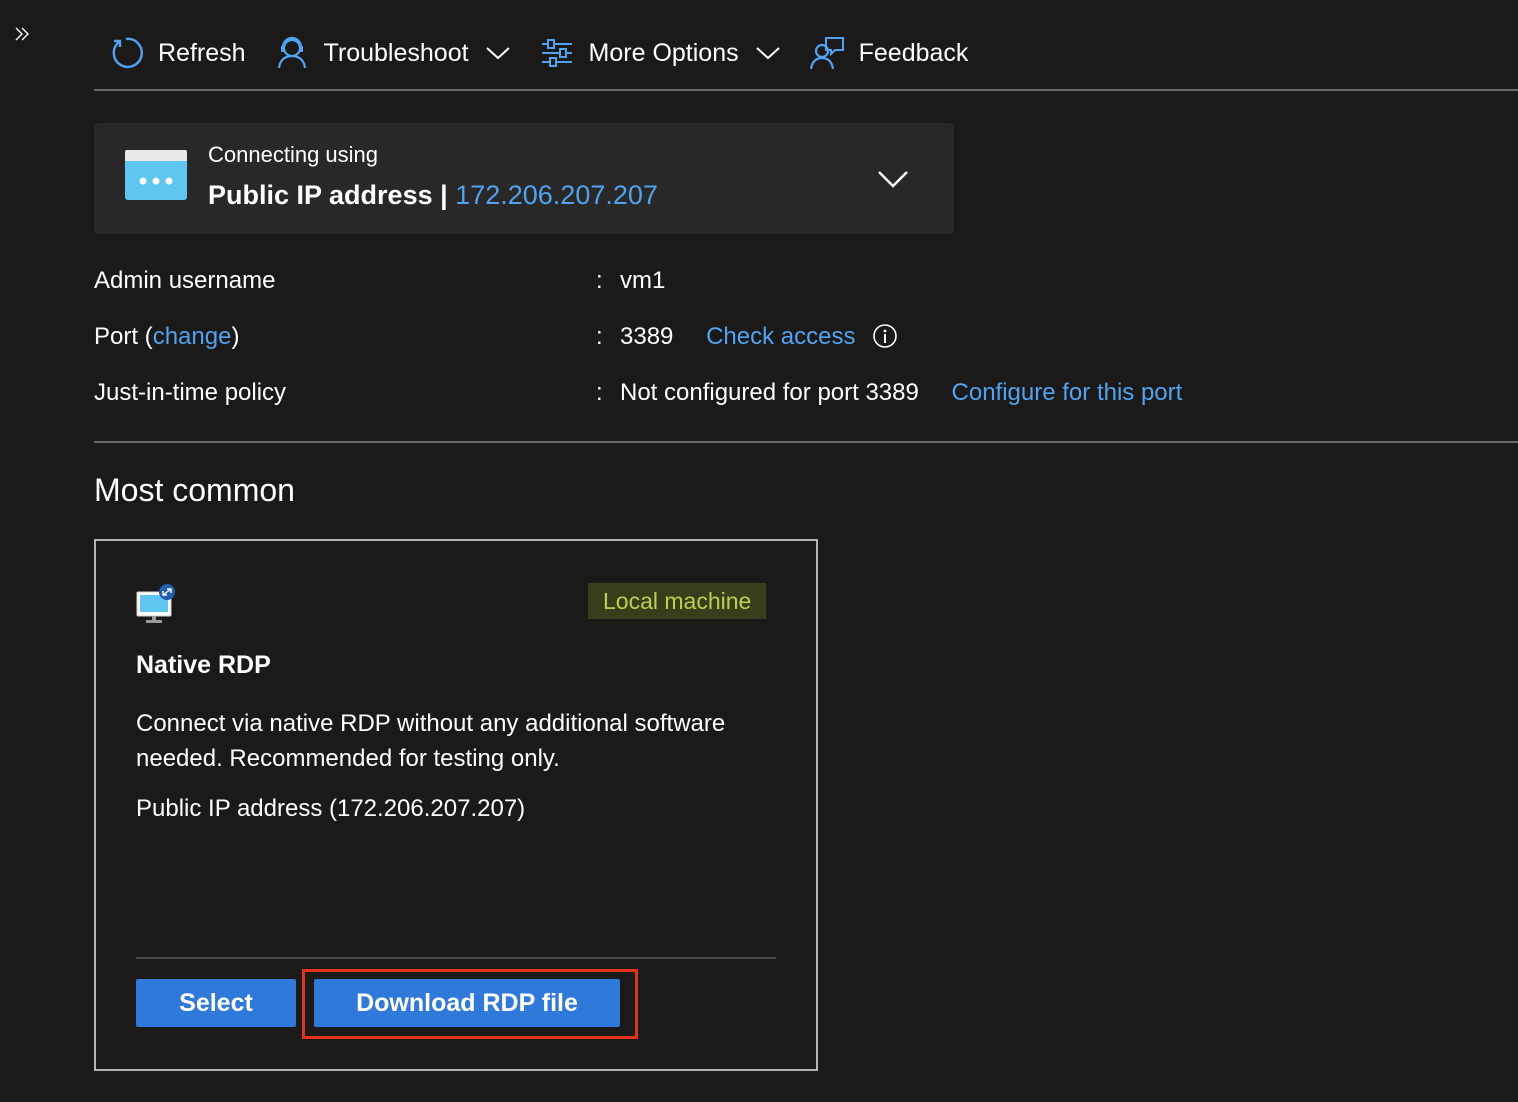 This screenshot has height=1102, width=1518. I want to click on connection-value: Public IP address | 172.206.207.207, so click(433, 195).